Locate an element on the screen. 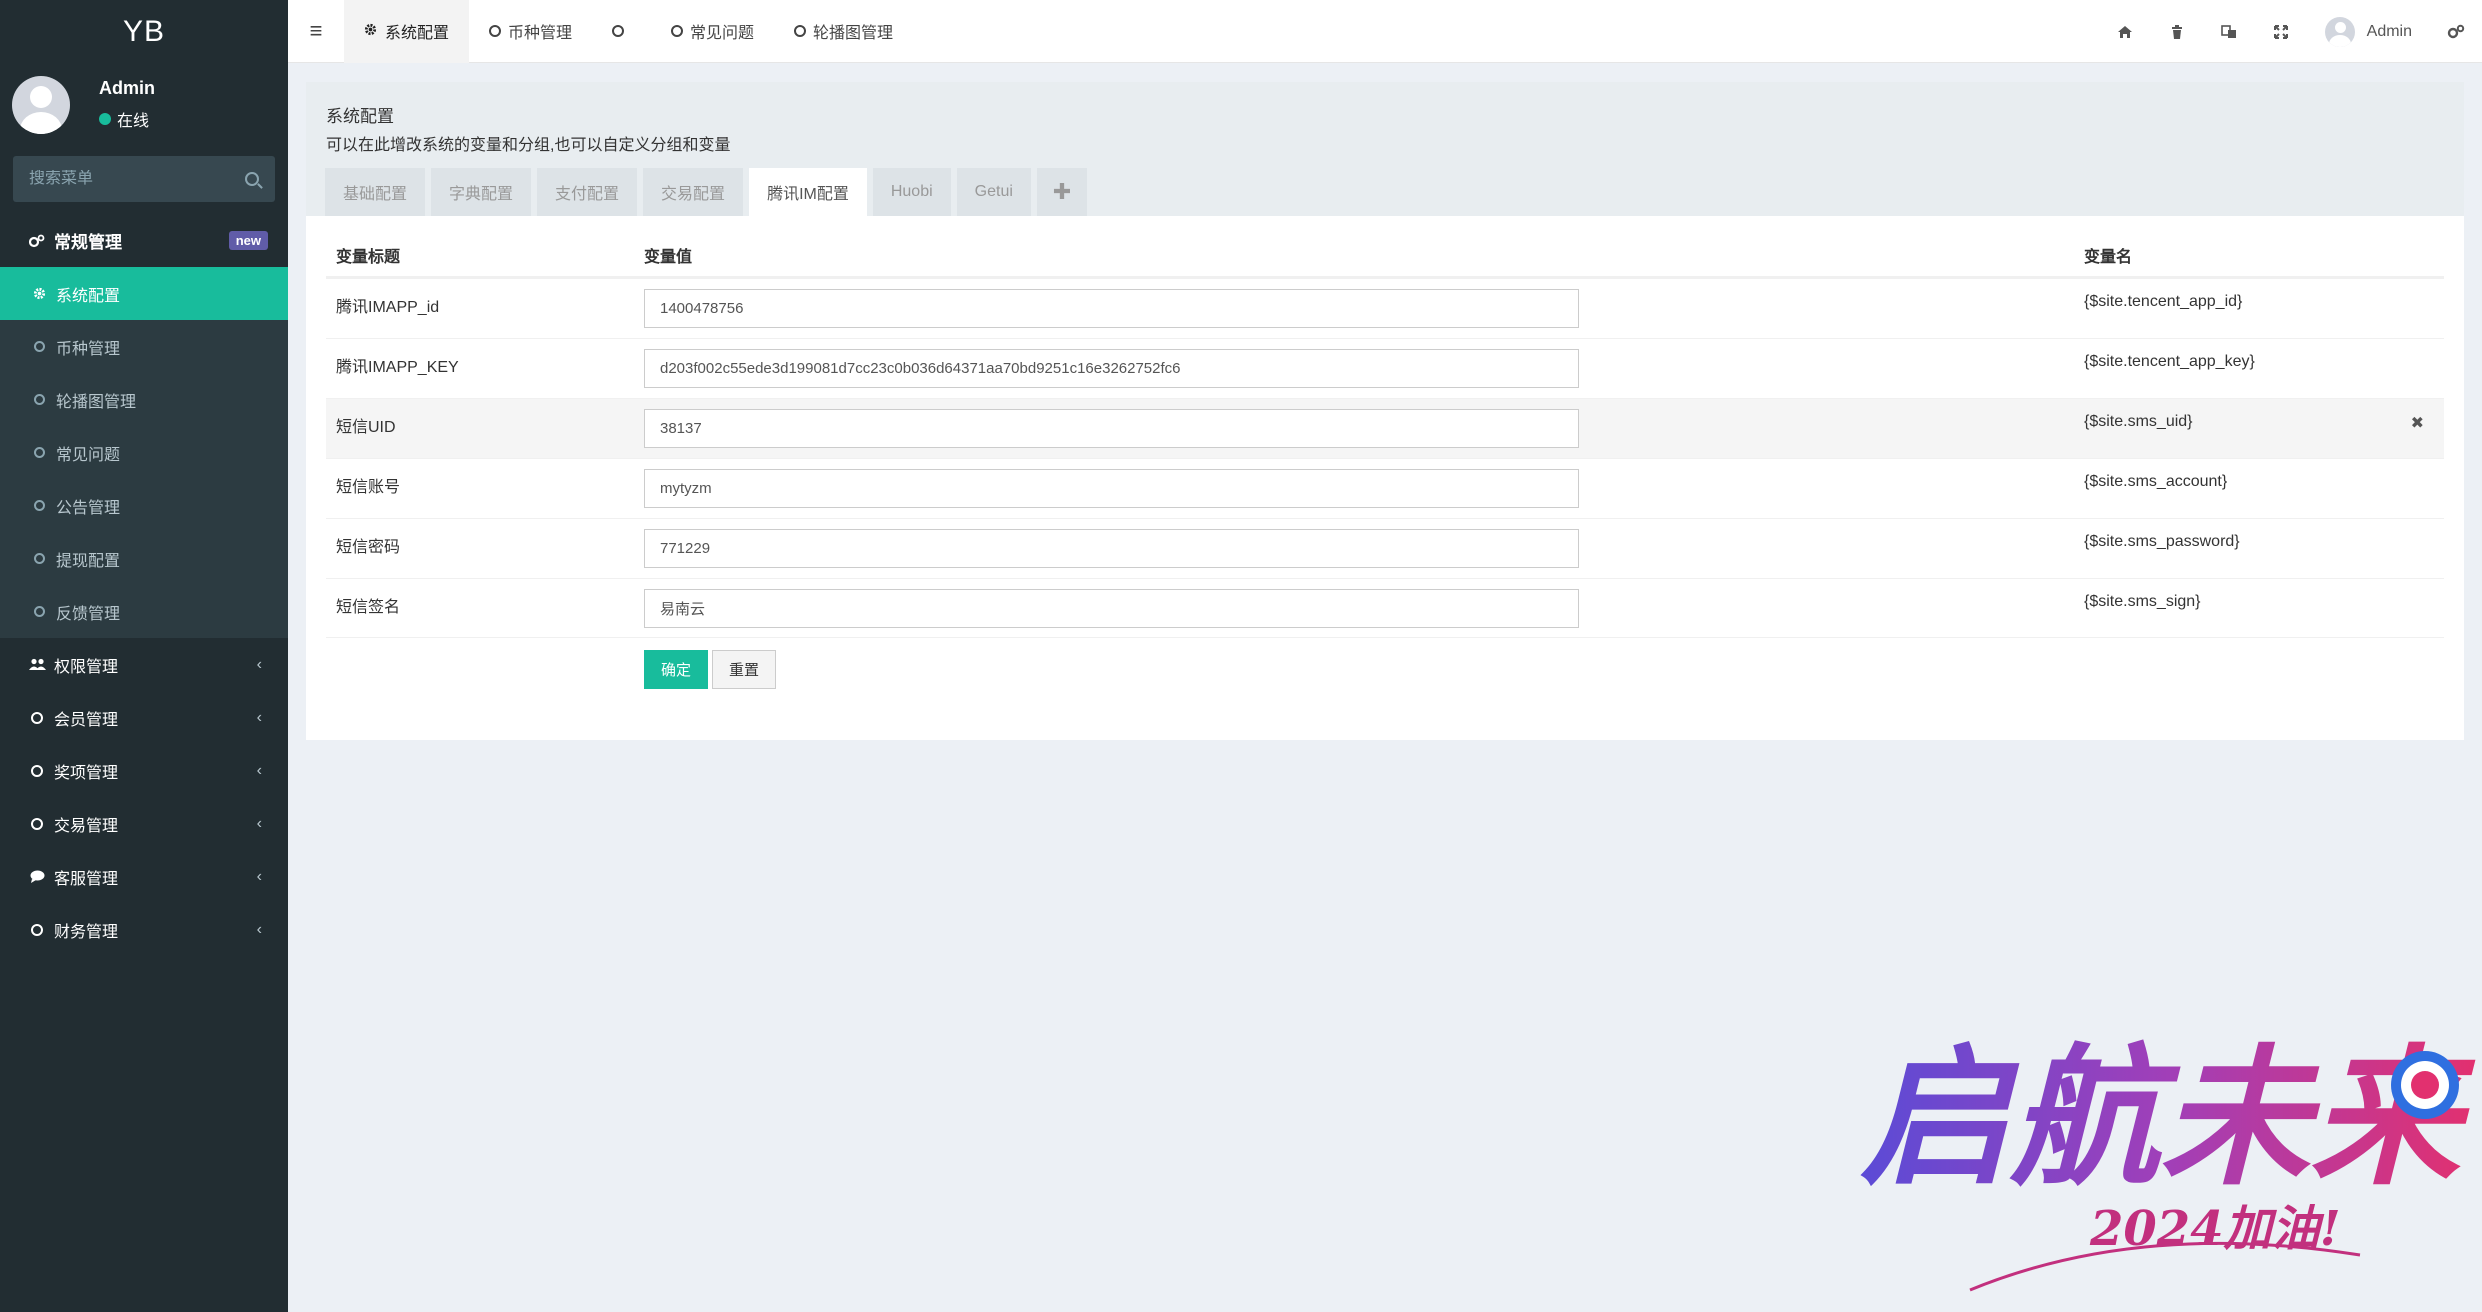  sidebar-item-permission: 权限管理 ‹ is located at coordinates (144, 664).